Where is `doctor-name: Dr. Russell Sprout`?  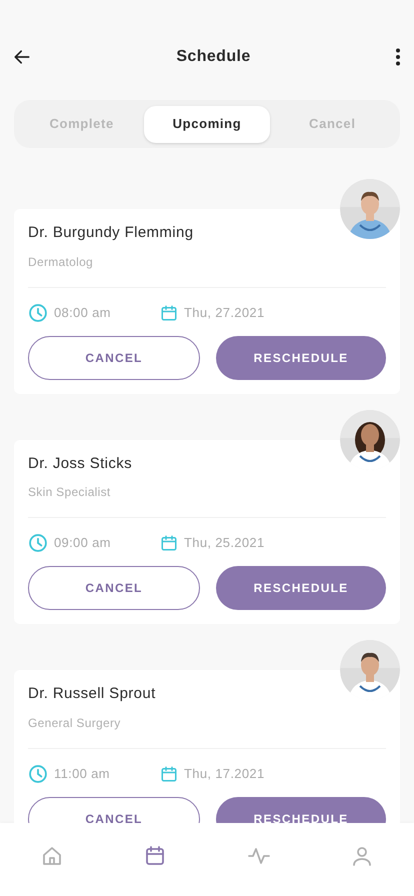
doctor-name: Dr. Russell Sprout is located at coordinates (92, 694).